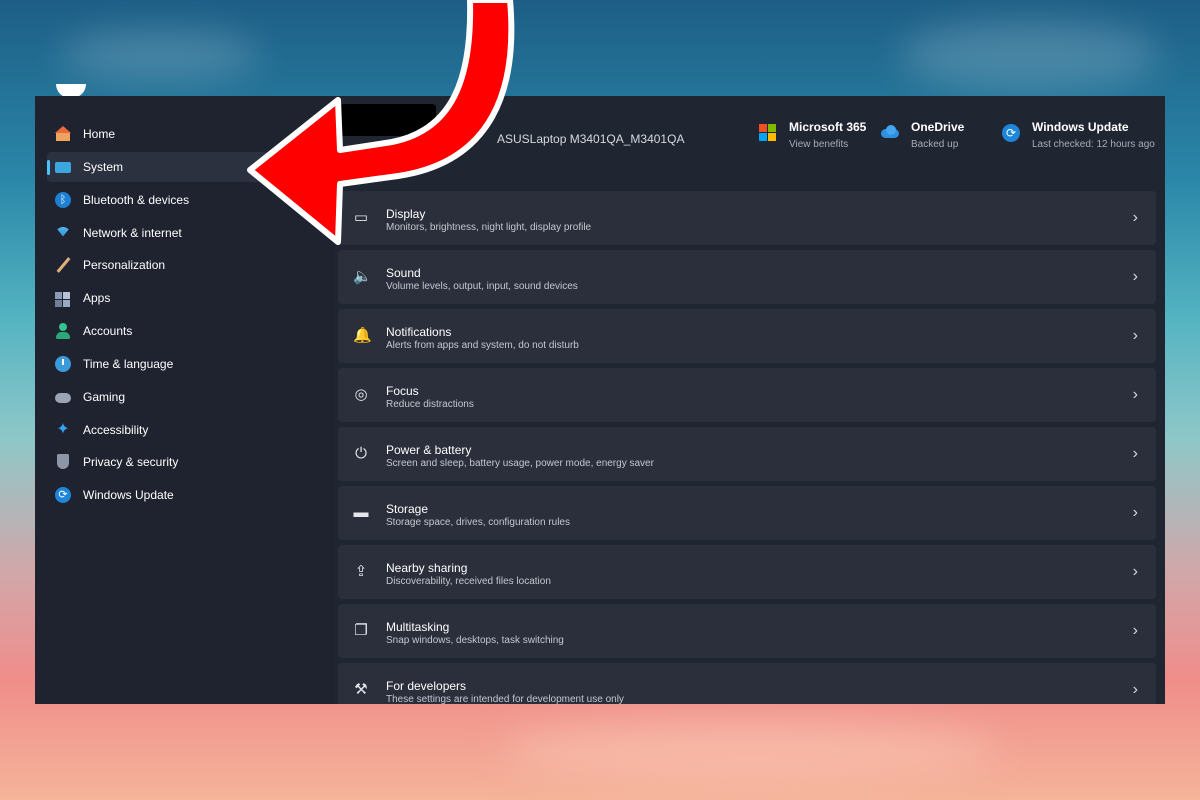 Image resolution: width=1200 pixels, height=800 pixels. Describe the element at coordinates (116, 429) in the screenshot. I see `sidebar-item-label: Accessibility` at that location.